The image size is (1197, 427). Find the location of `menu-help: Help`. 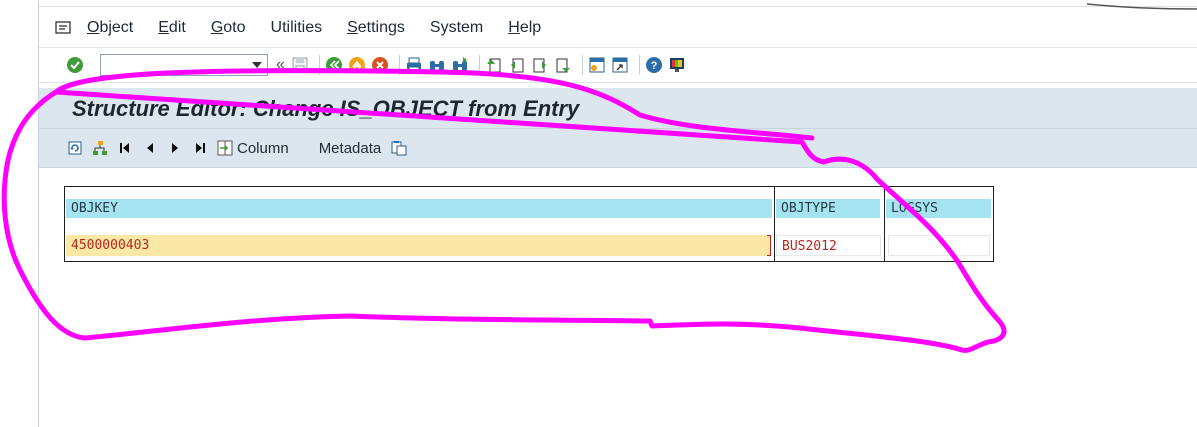

menu-help: Help is located at coordinates (524, 28).